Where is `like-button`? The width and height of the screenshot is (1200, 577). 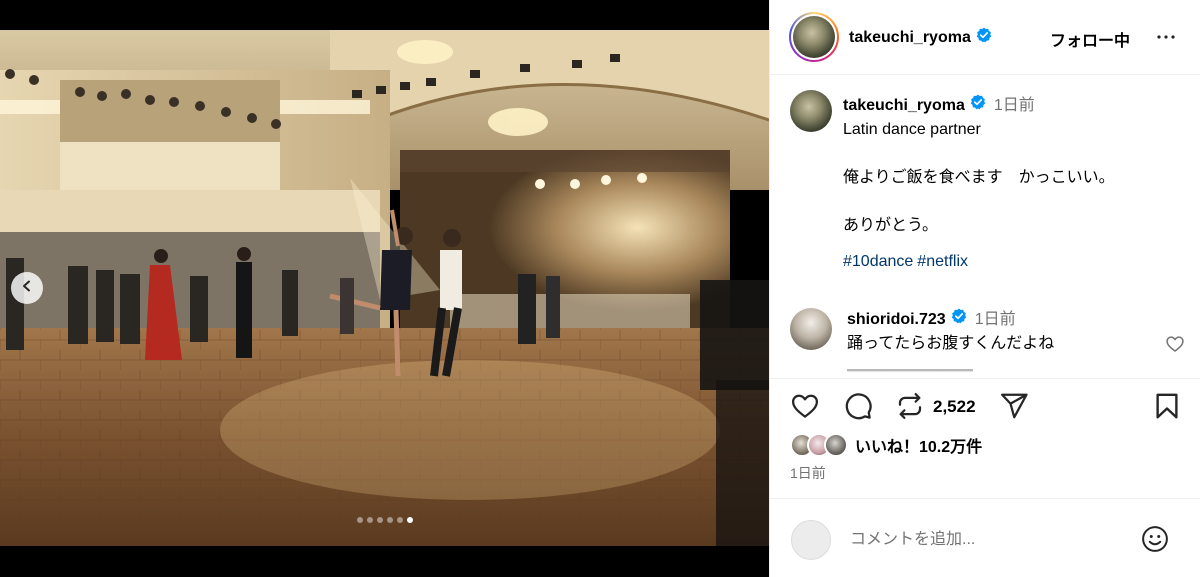
like-button is located at coordinates (805, 408).